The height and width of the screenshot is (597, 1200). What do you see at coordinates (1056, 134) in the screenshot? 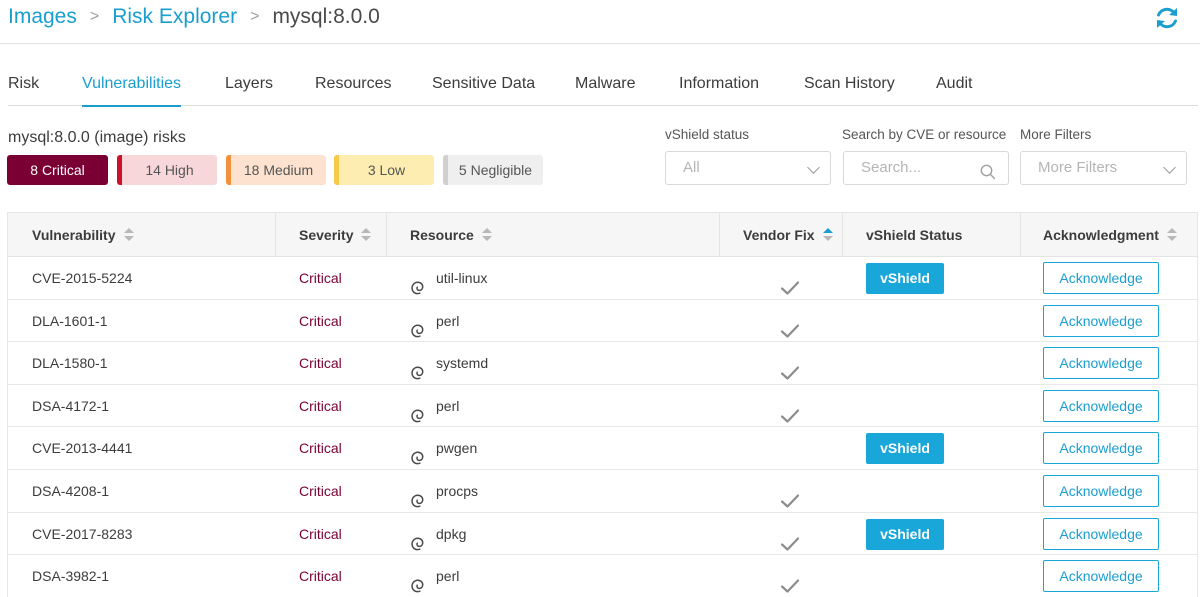
I see `more-filters-label: More Filters` at bounding box center [1056, 134].